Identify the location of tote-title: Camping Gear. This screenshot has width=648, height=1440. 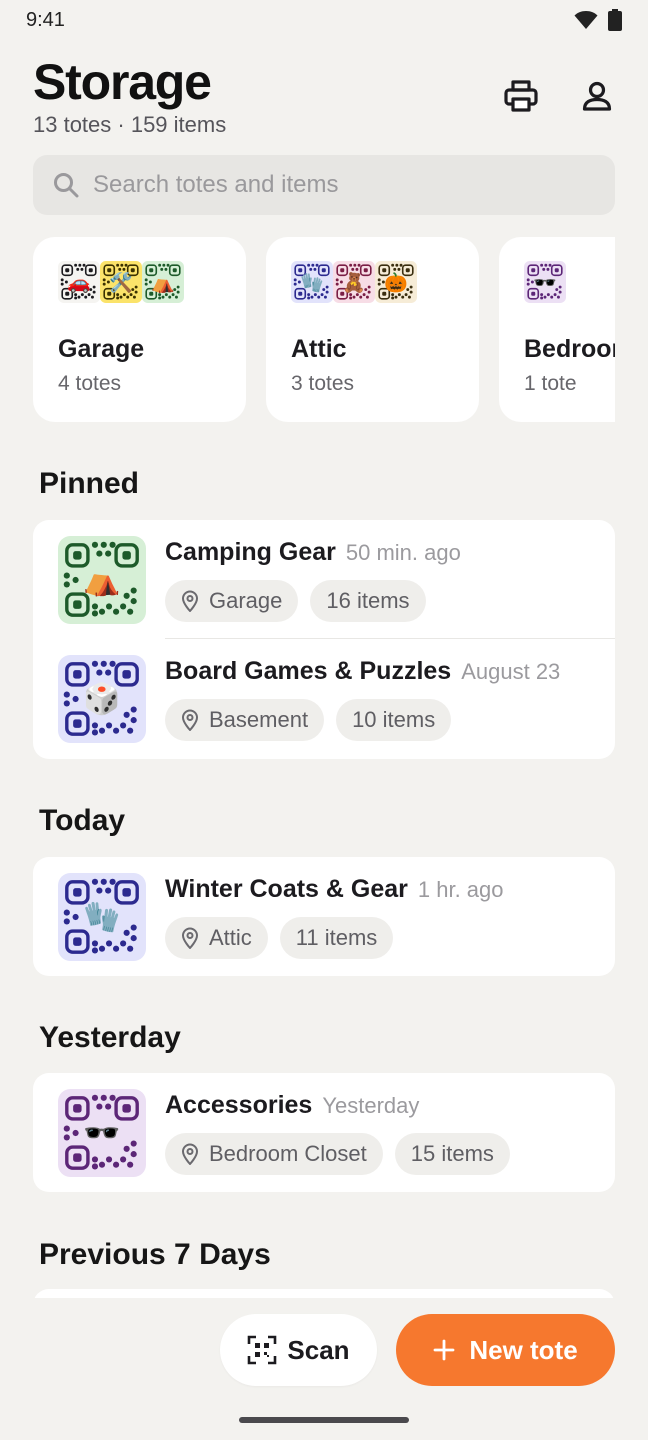
(250, 552).